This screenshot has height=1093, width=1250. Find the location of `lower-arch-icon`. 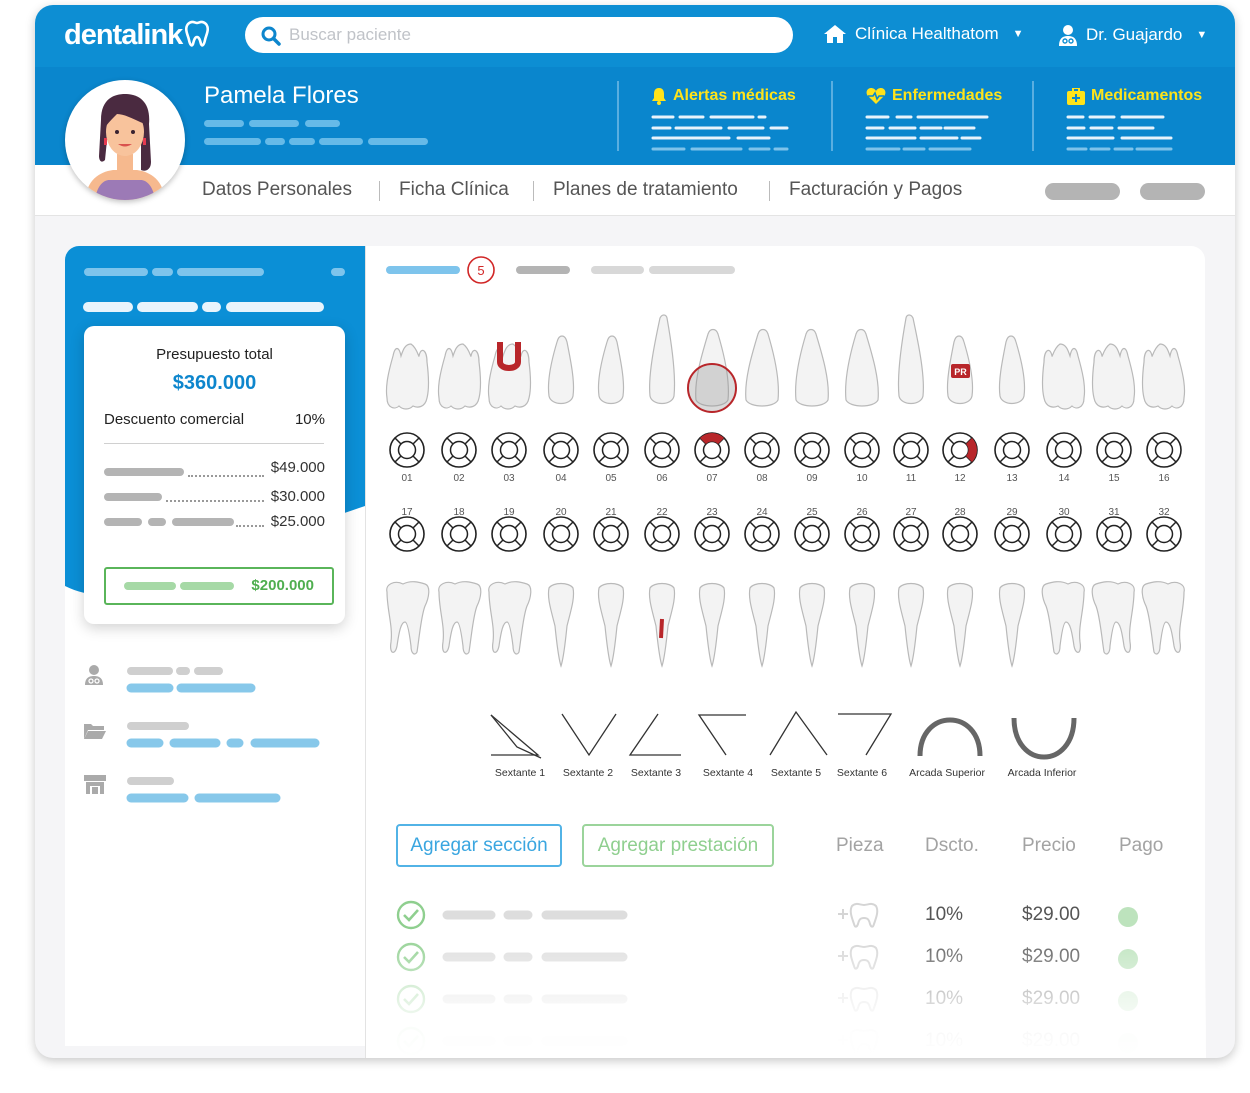

lower-arch-icon is located at coordinates (1044, 738).